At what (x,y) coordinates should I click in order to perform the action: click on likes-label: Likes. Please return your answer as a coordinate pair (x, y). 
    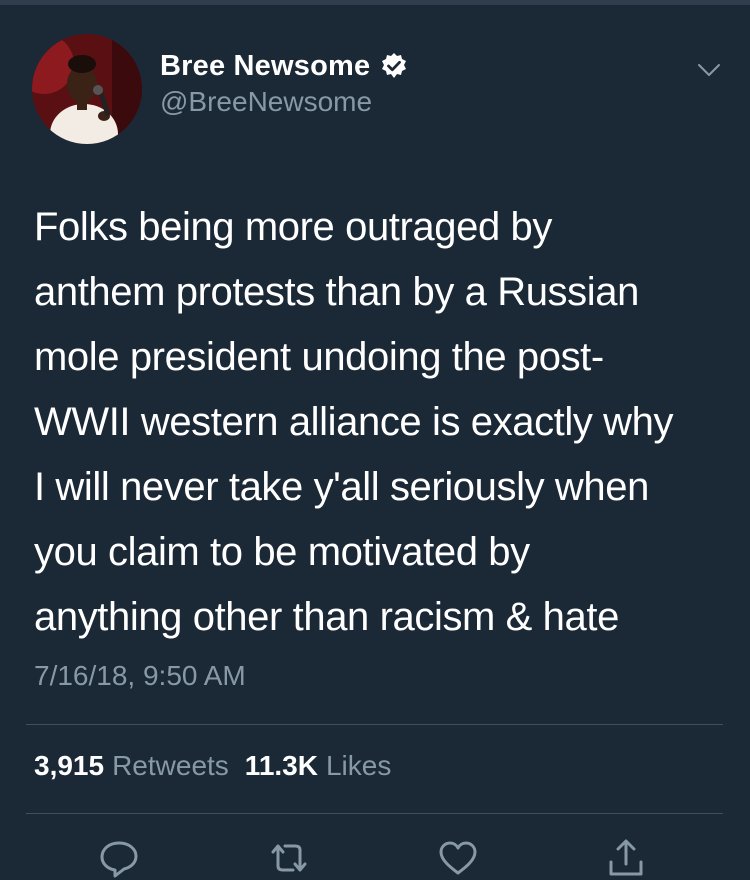
    Looking at the image, I should click on (358, 766).